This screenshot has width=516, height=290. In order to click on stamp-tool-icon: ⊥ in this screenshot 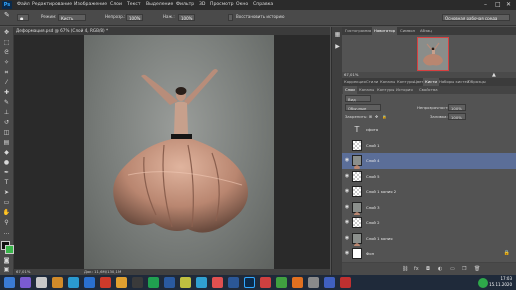, I will do `click(6, 113)`.